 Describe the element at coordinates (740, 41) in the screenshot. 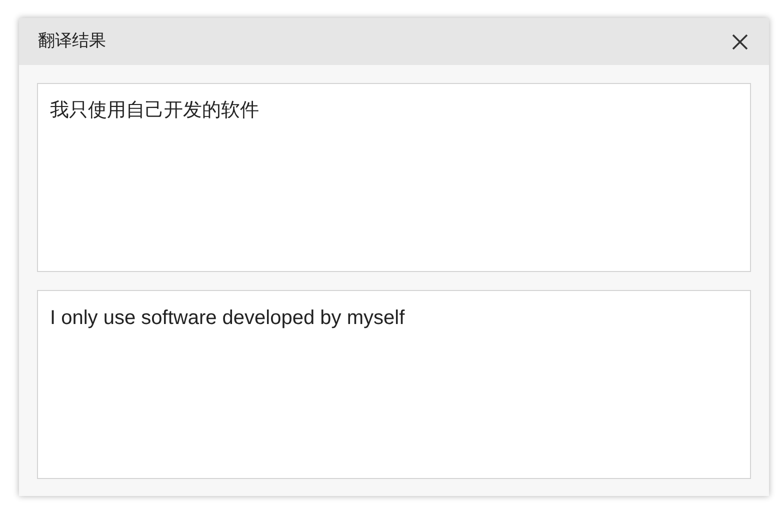

I see `close-icon` at that location.